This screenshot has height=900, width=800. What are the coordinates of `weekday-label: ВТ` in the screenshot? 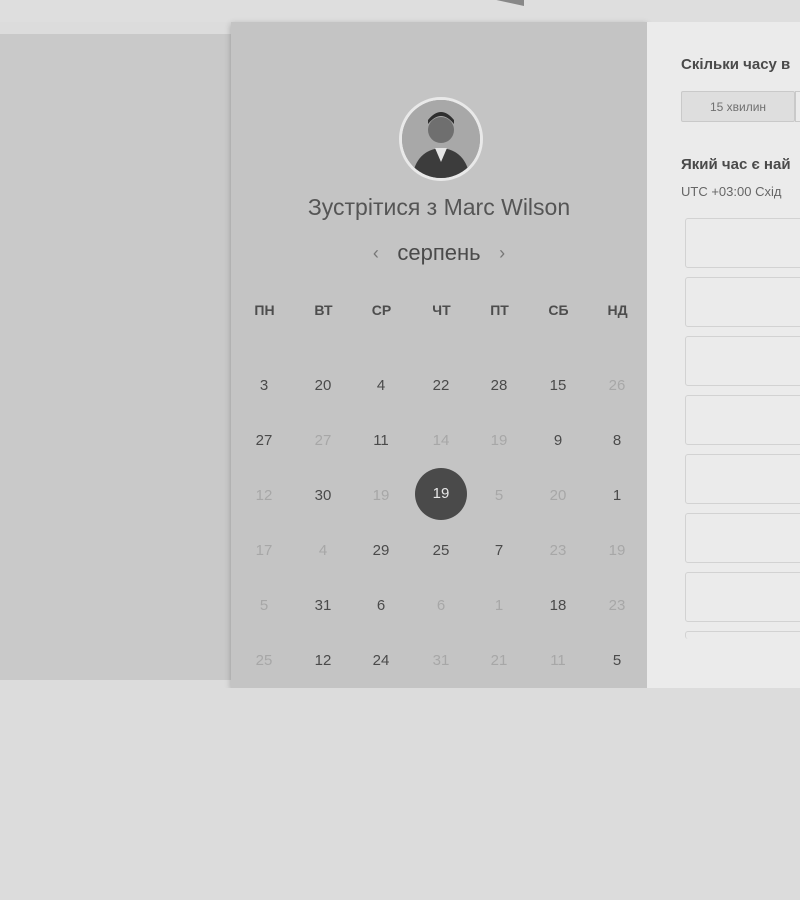 It's located at (323, 310).